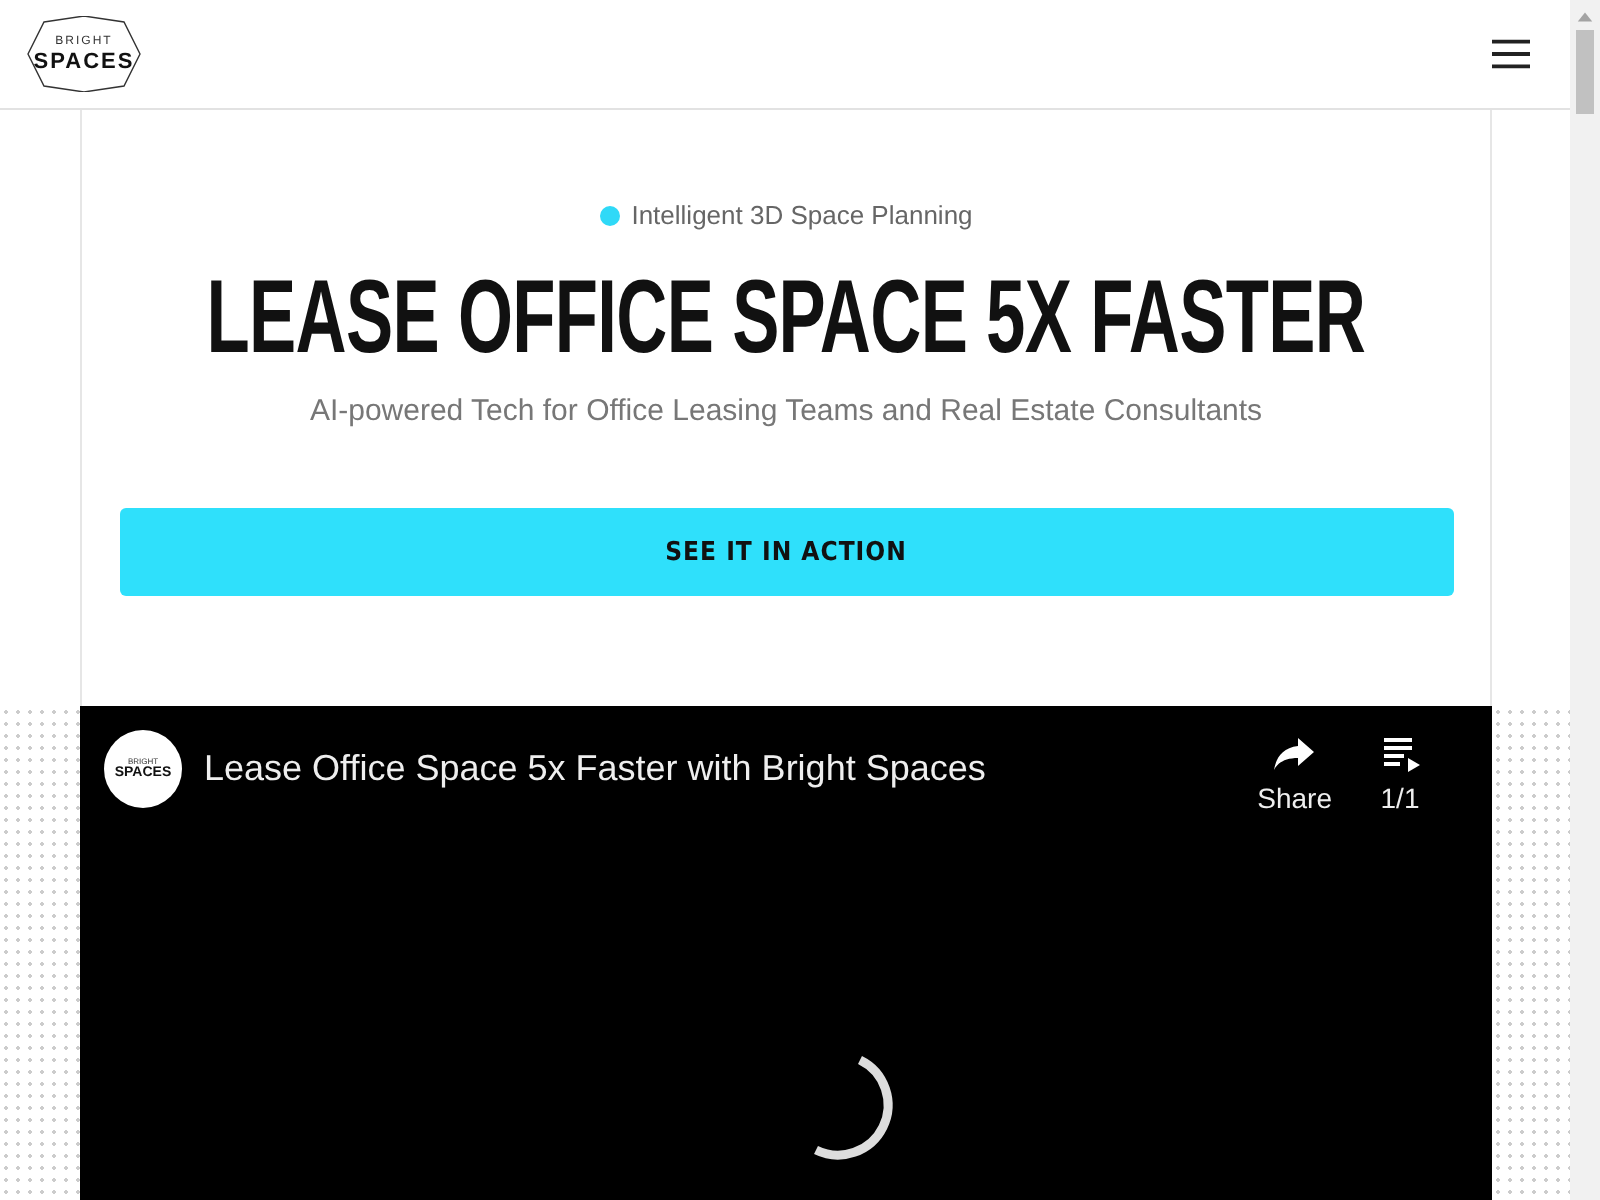  What do you see at coordinates (731, 769) in the screenshot?
I see `video-title: Lease Office Space 5x Faster with Bright Spaces` at bounding box center [731, 769].